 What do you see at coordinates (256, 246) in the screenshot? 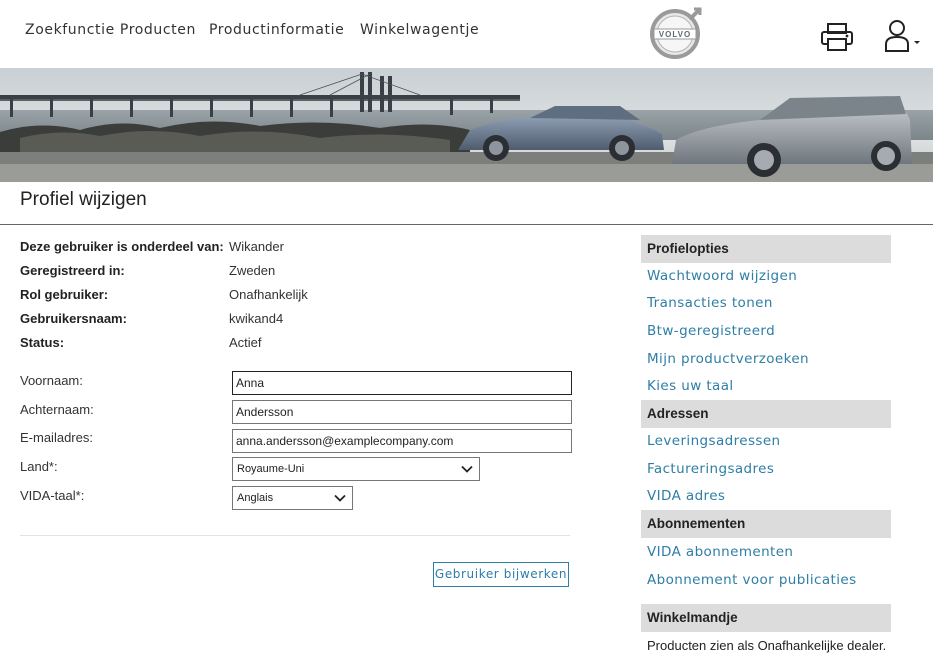
I see `info-value-organisation: Wikander` at bounding box center [256, 246].